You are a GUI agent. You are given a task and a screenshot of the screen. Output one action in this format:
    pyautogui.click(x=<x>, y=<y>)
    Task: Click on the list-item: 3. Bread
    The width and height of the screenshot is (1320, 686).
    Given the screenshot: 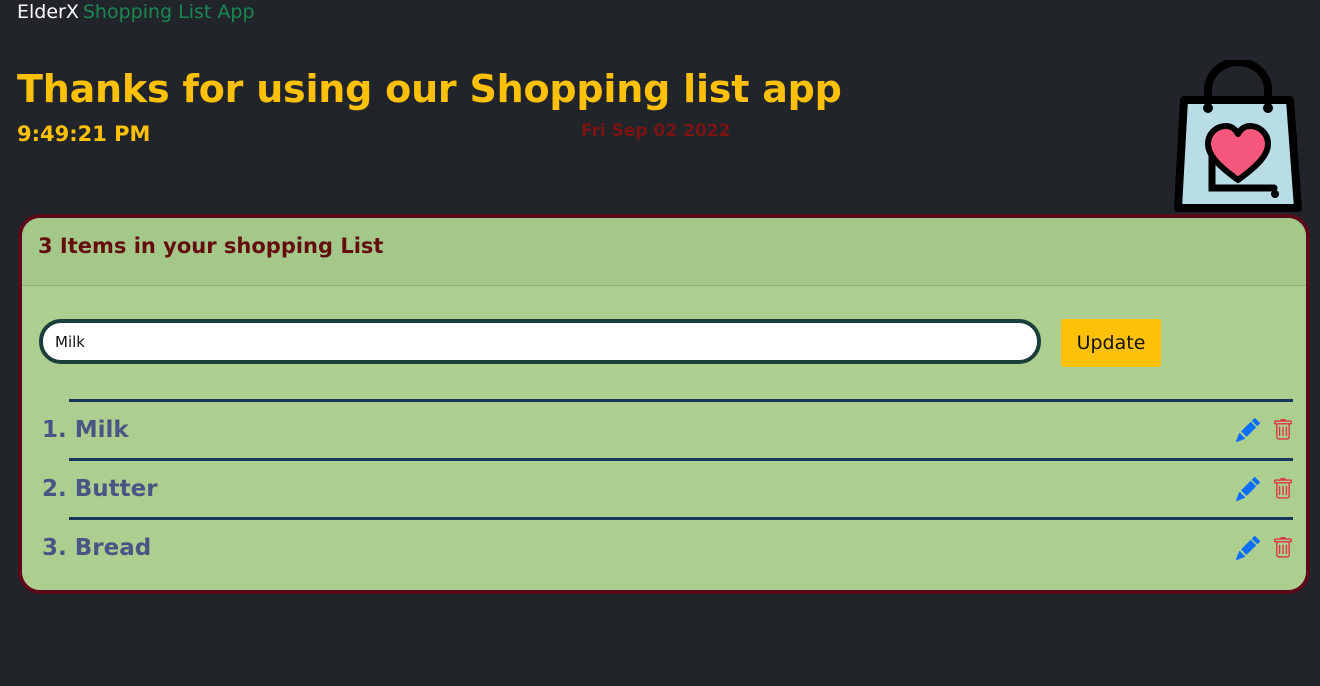 What is the action you would take?
    pyautogui.click(x=664, y=546)
    